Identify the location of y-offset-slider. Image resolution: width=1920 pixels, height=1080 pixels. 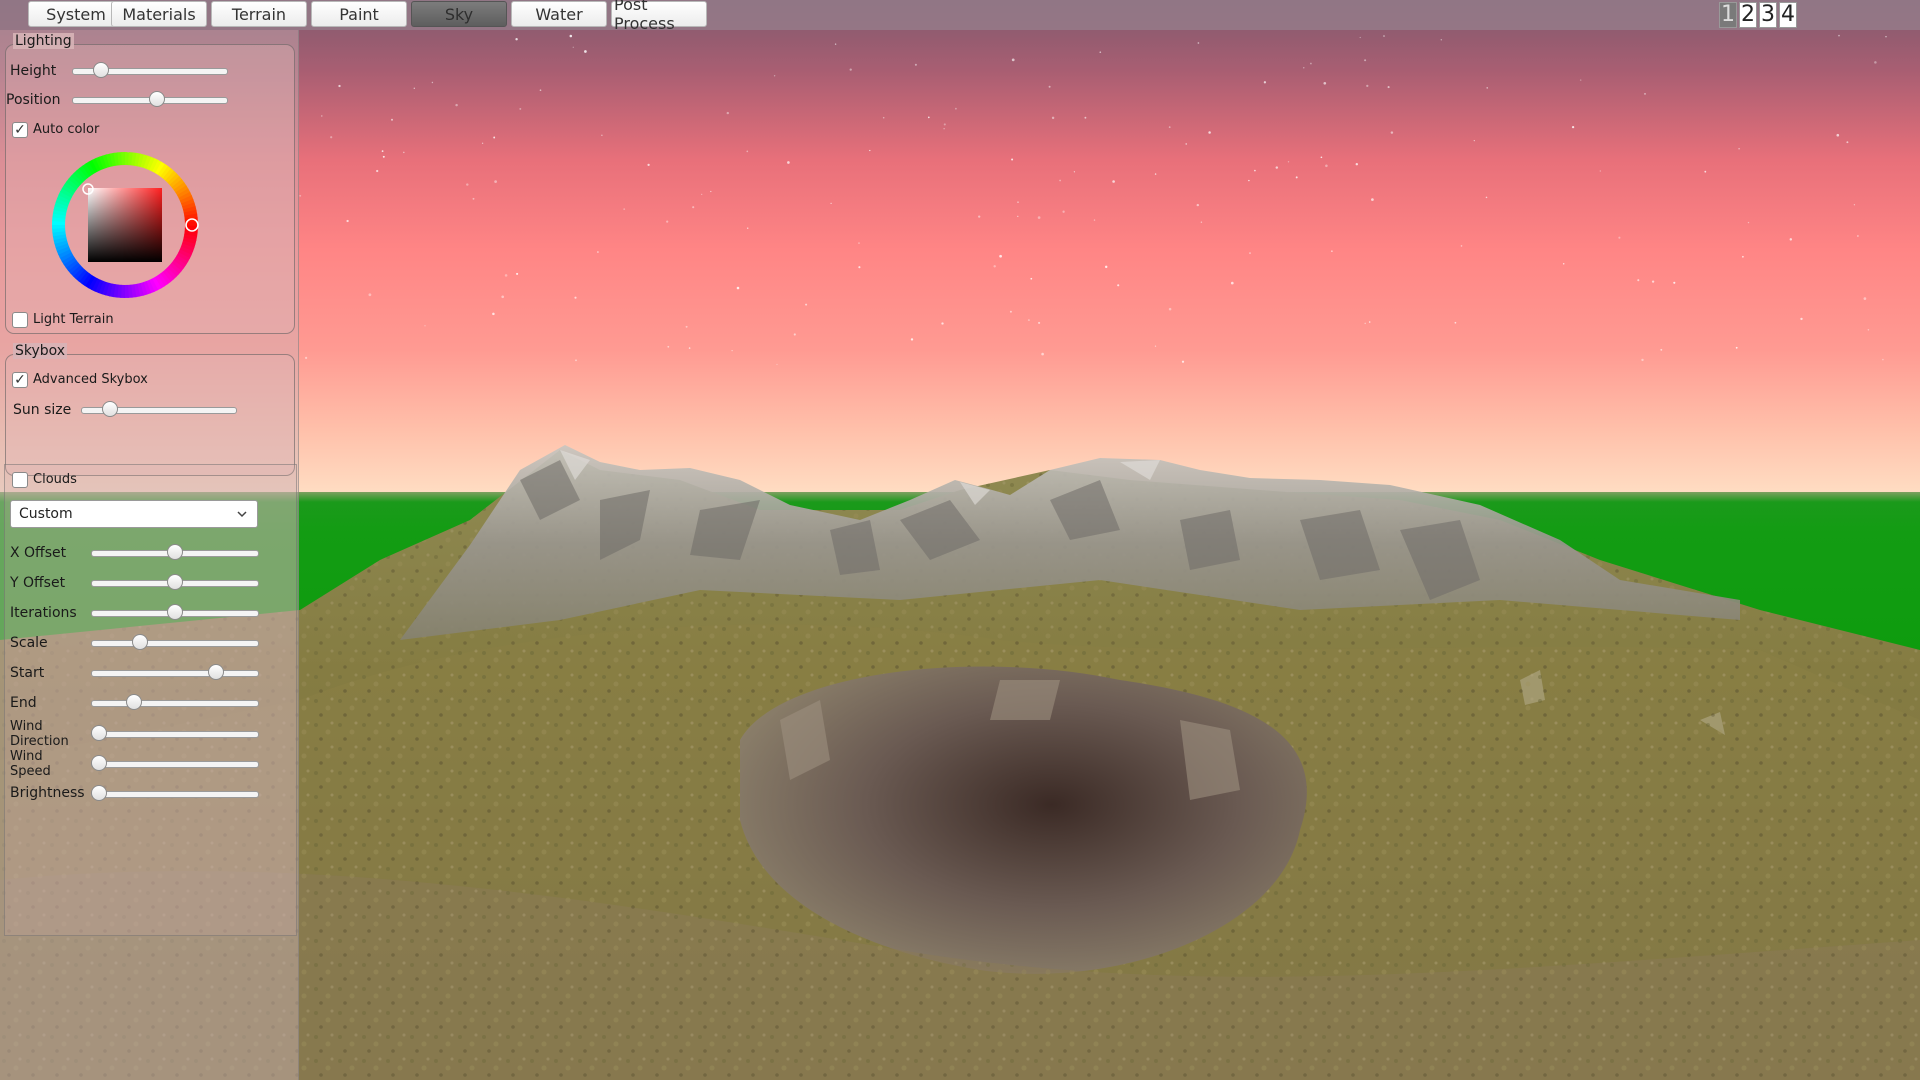
(175, 583).